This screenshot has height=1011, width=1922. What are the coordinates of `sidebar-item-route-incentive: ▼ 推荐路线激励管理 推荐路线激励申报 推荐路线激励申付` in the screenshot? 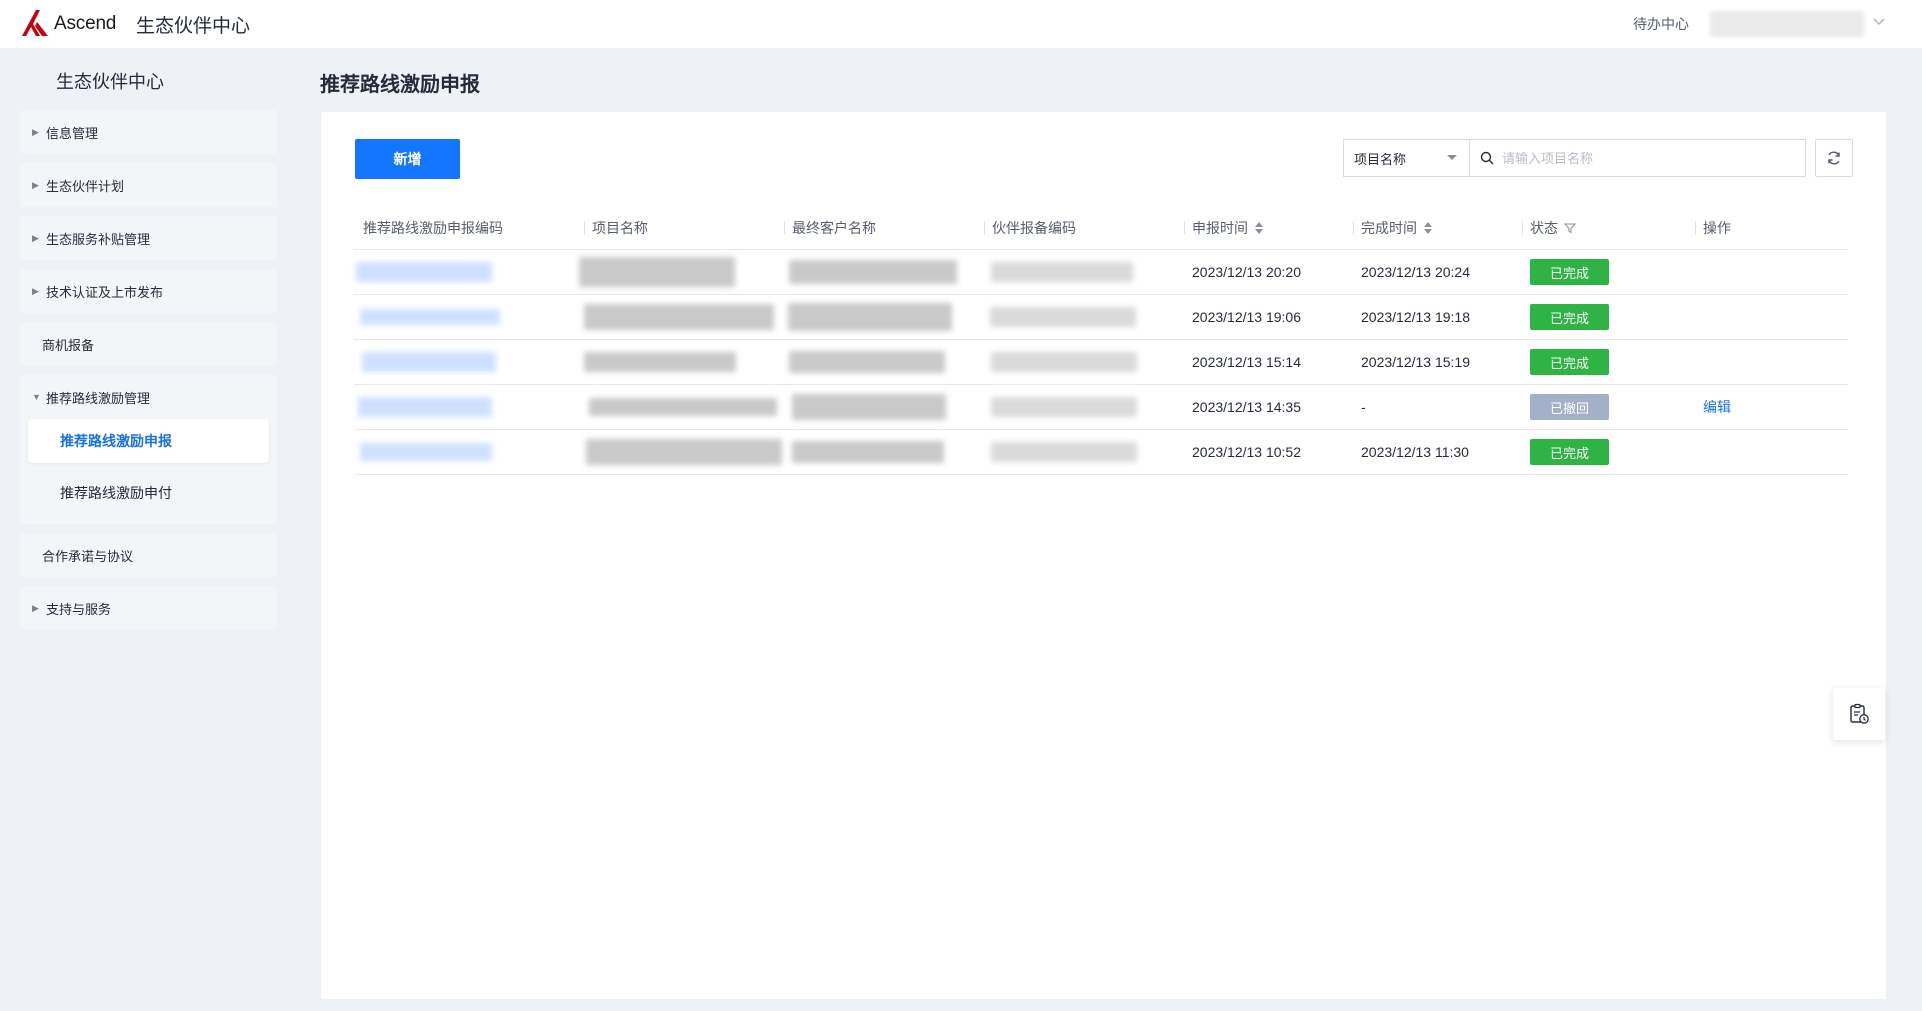 It's located at (148, 449).